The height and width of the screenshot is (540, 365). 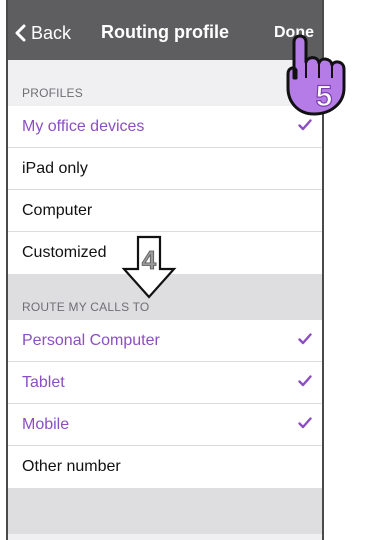 What do you see at coordinates (316, 75) in the screenshot?
I see `step-hand-callout: 5` at bounding box center [316, 75].